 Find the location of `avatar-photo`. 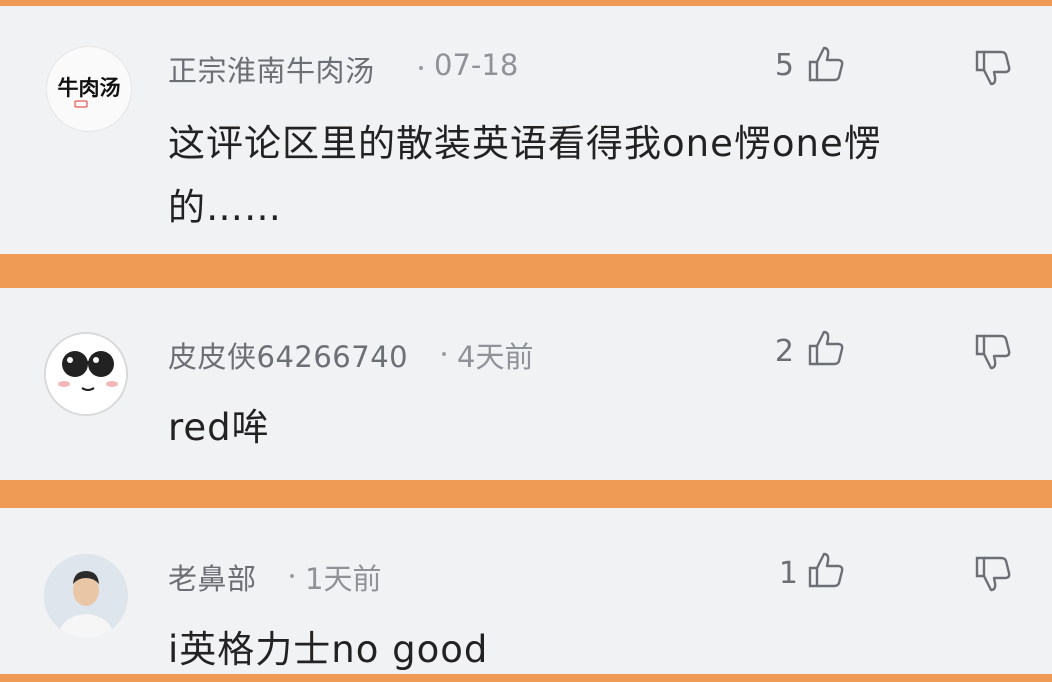

avatar-photo is located at coordinates (86, 596).